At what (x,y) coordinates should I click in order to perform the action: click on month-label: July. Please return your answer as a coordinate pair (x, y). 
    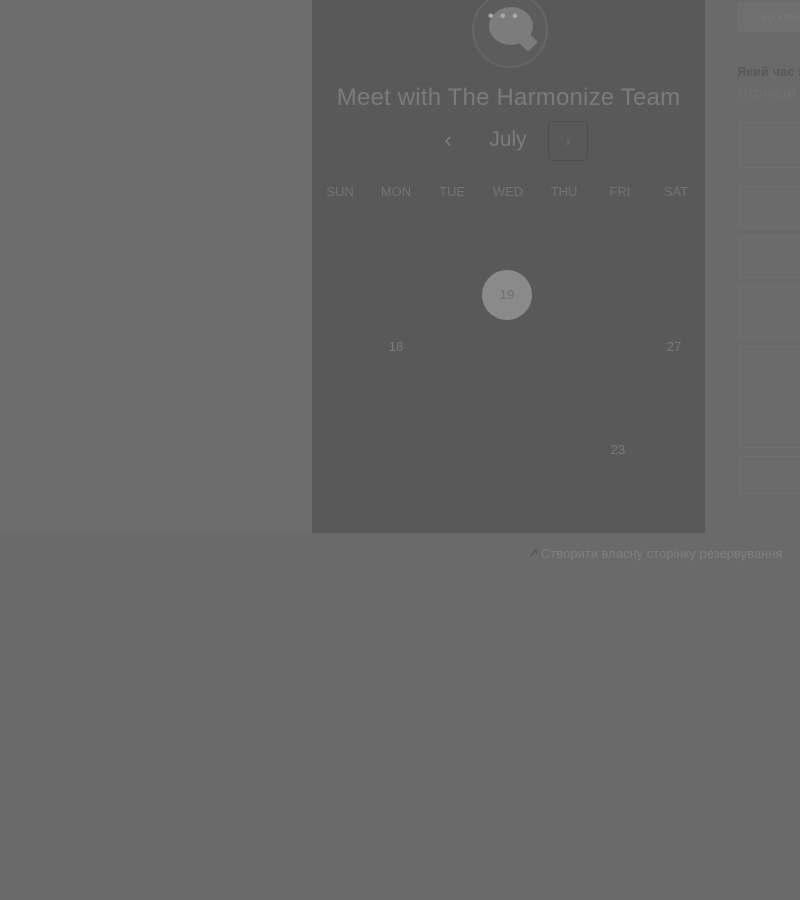
    Looking at the image, I should click on (508, 139).